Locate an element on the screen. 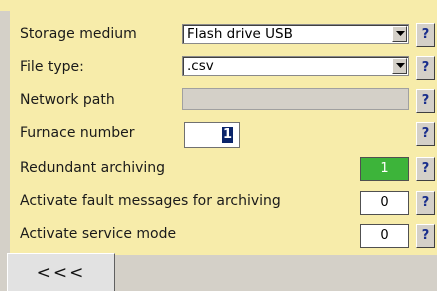  fault-messages-help-button: ? is located at coordinates (425, 203).